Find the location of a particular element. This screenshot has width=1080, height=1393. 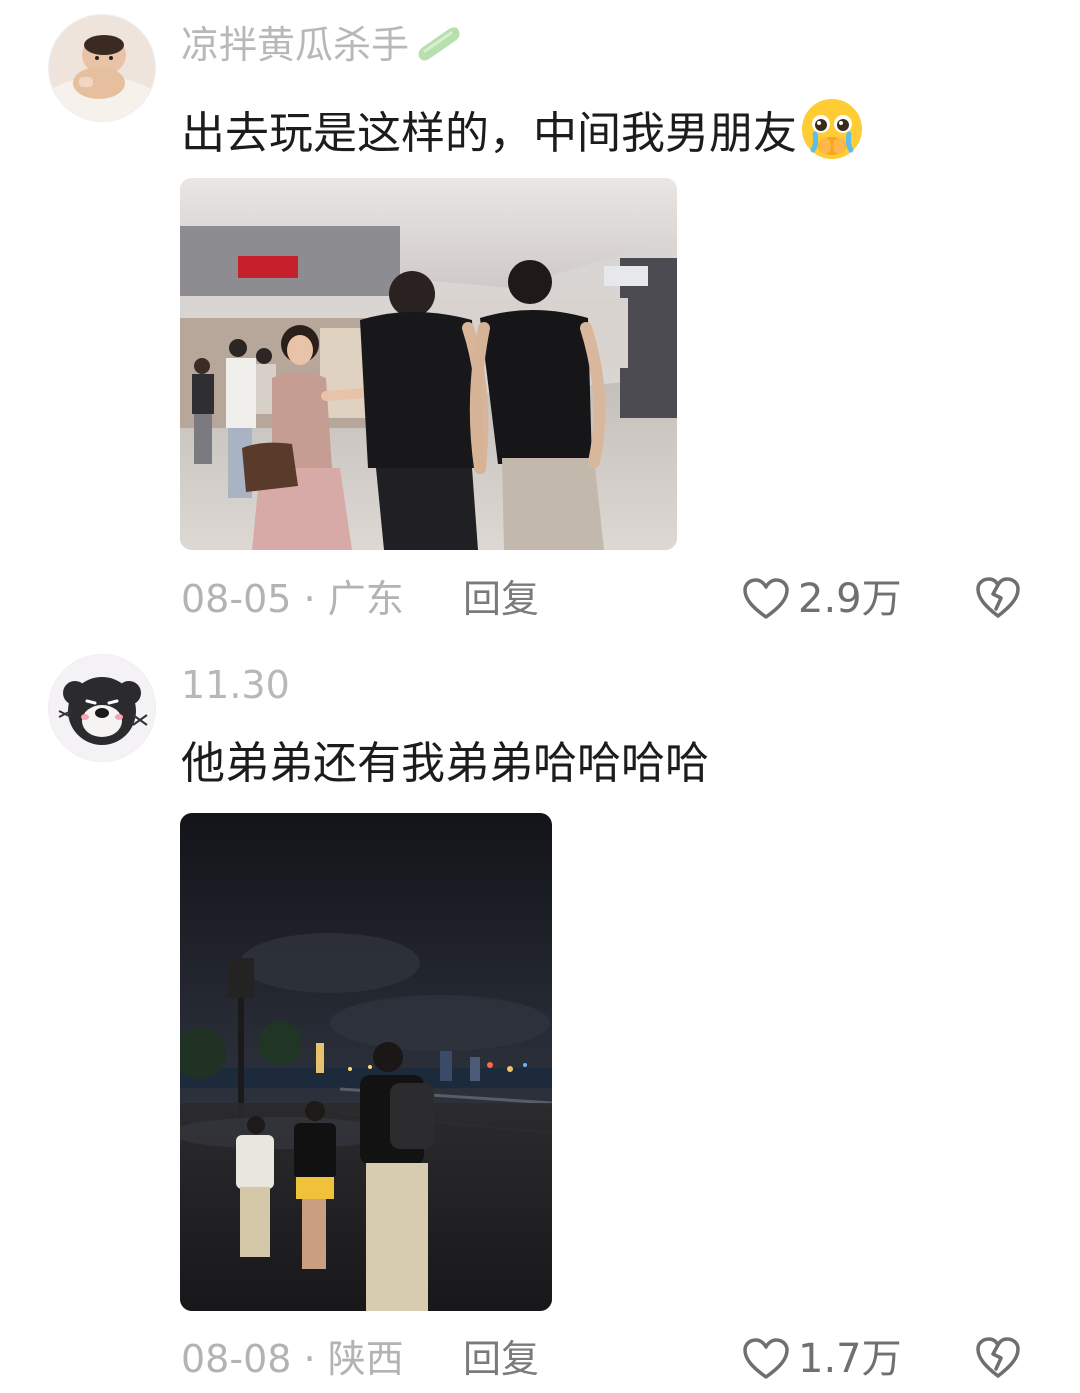

comment-photo-mall is located at coordinates (428, 364).